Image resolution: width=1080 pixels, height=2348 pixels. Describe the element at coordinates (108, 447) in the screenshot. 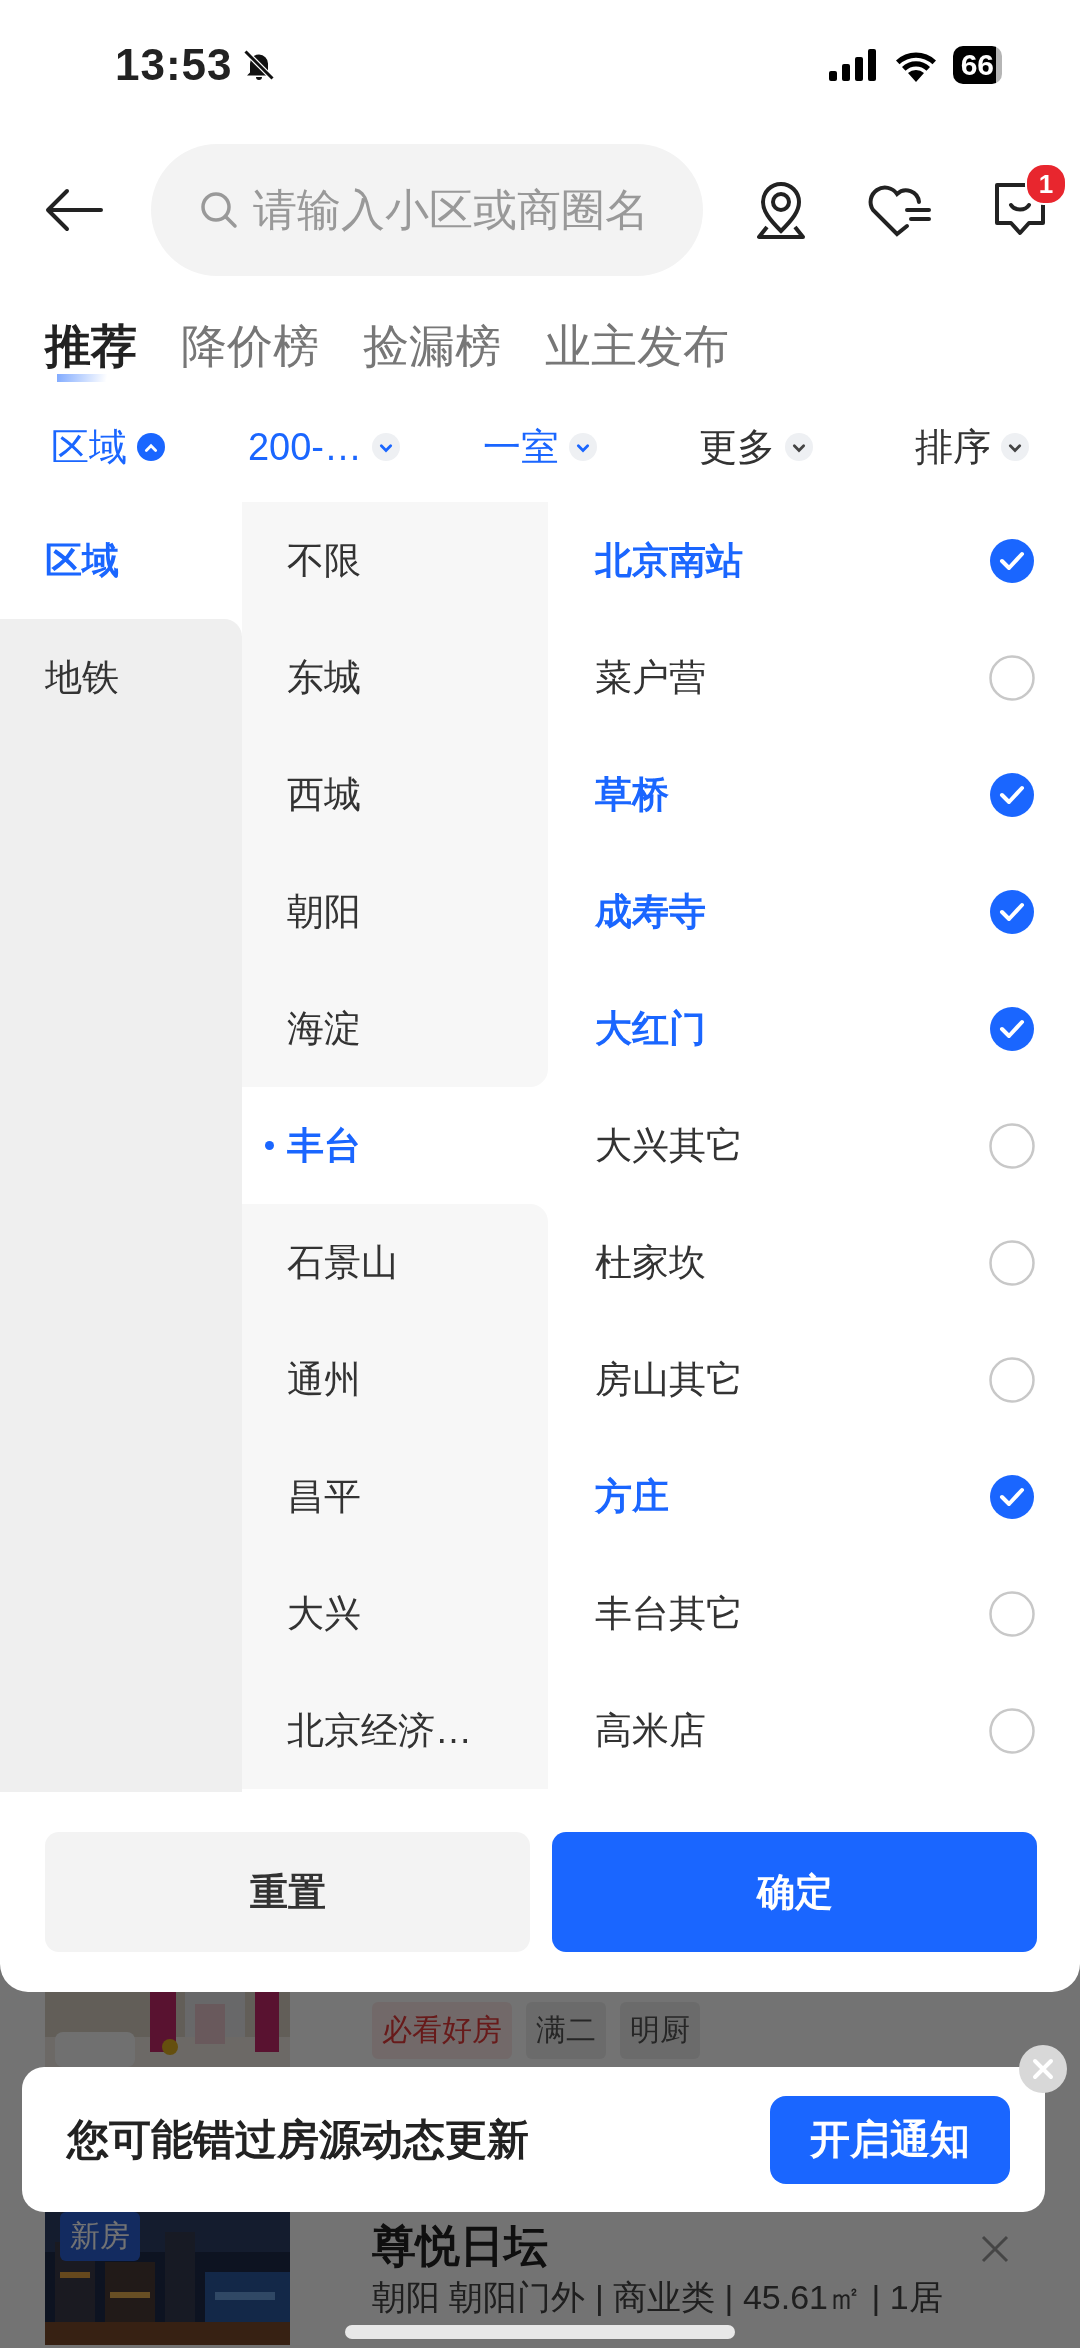

I see `filter-dropdown: 区域` at that location.